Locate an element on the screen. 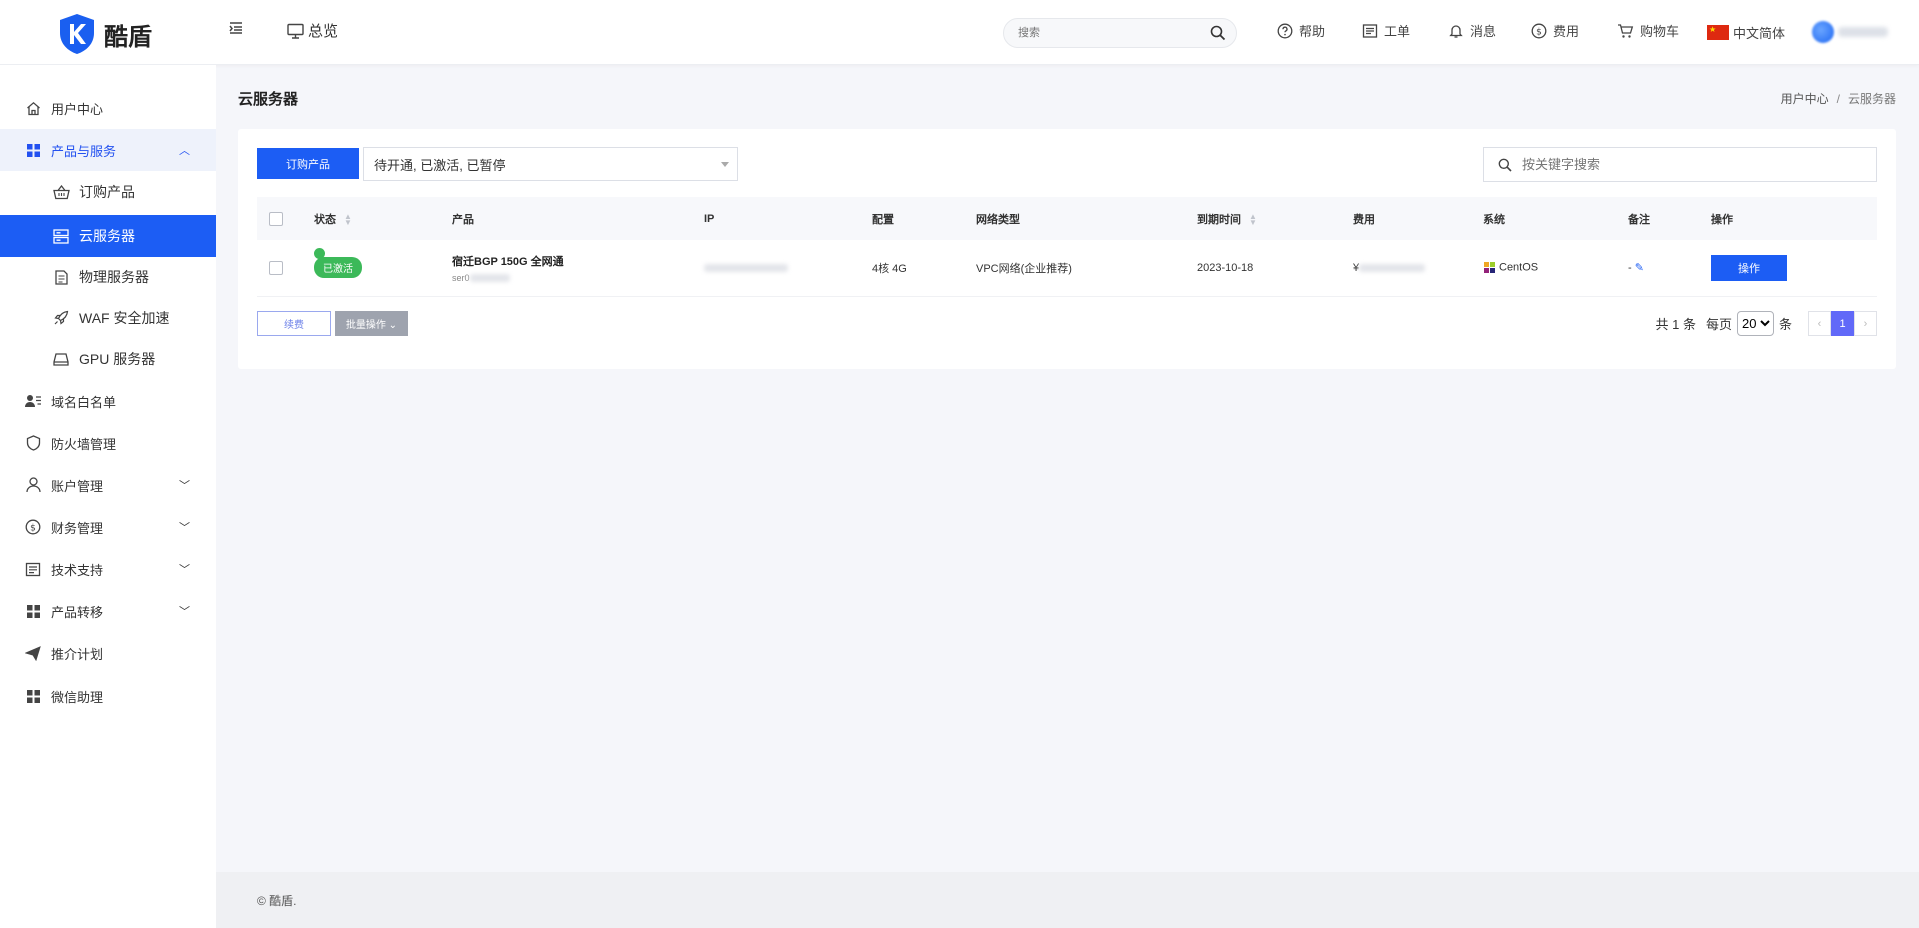 The height and width of the screenshot is (928, 1919). header-expire: 到期时间 is located at coordinates (1219, 220).